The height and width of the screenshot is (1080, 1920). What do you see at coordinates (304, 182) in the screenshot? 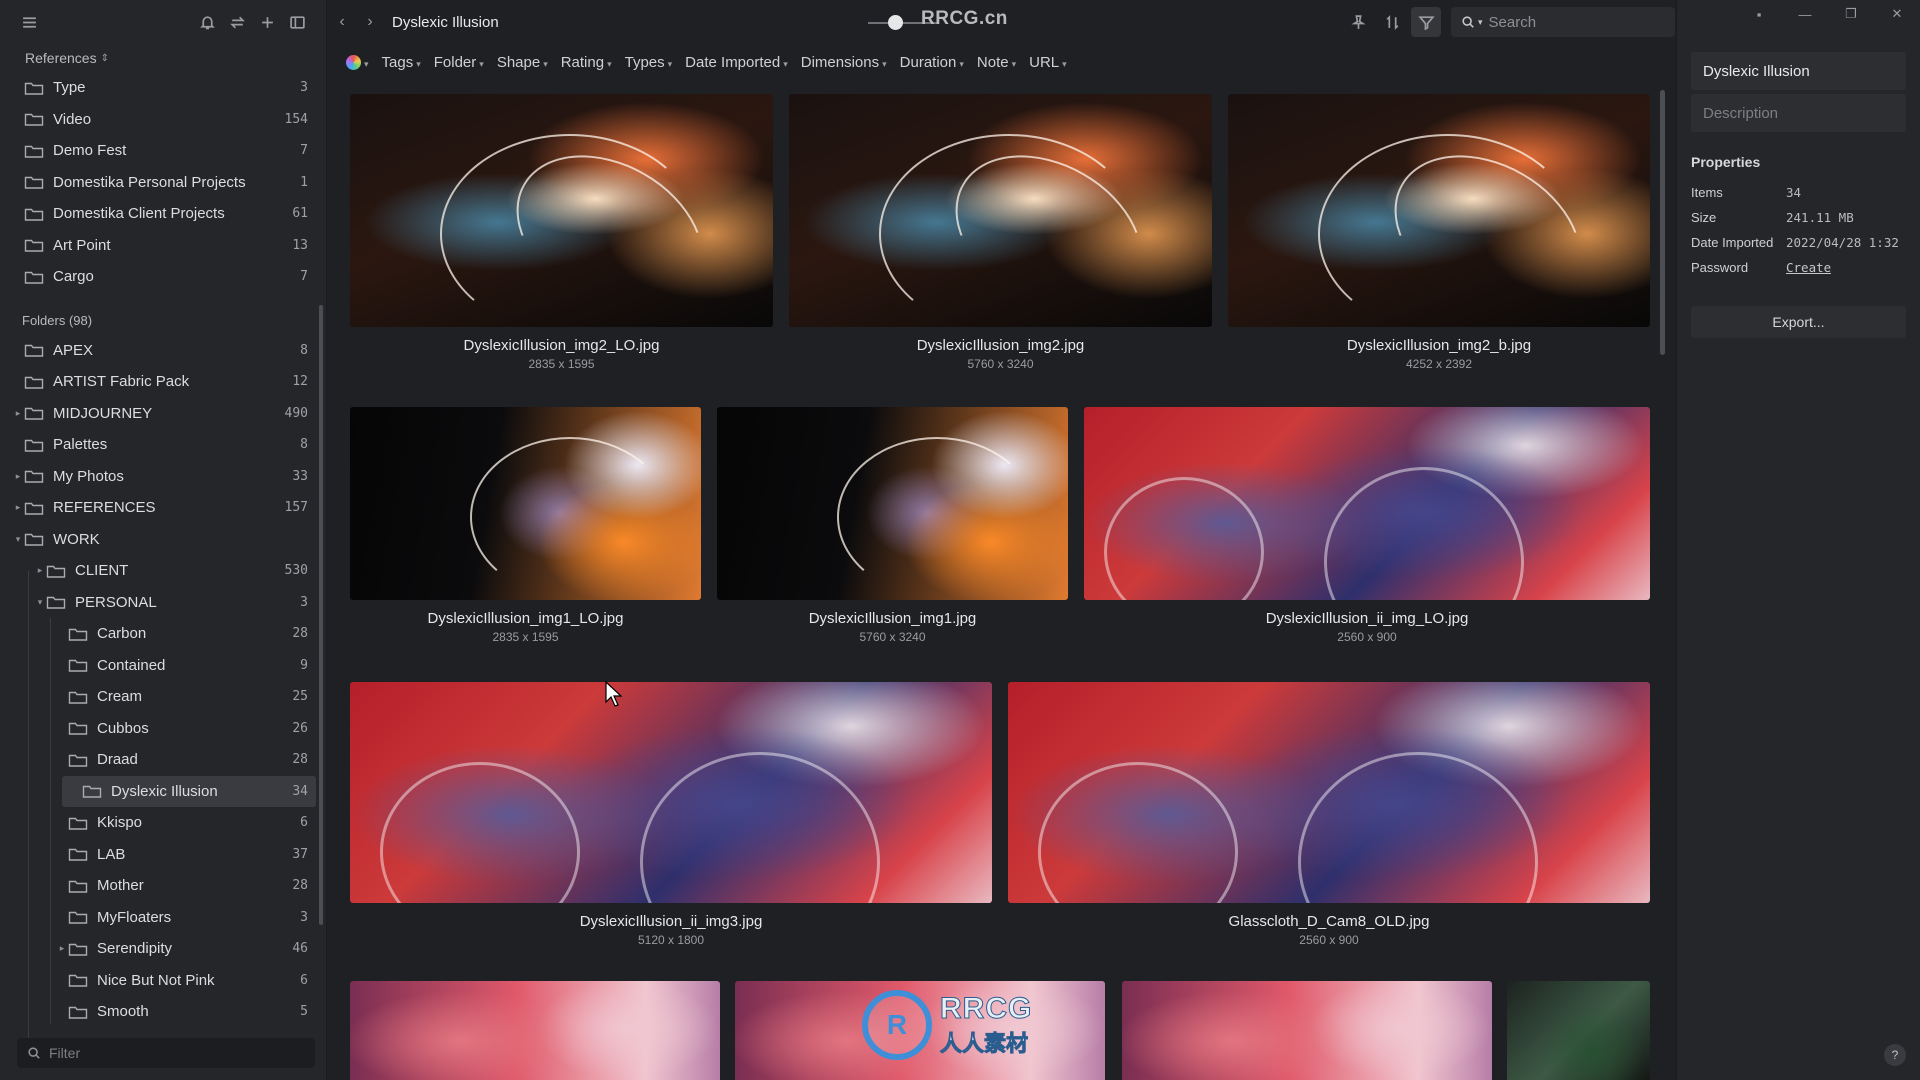
I see `item-count: 1` at bounding box center [304, 182].